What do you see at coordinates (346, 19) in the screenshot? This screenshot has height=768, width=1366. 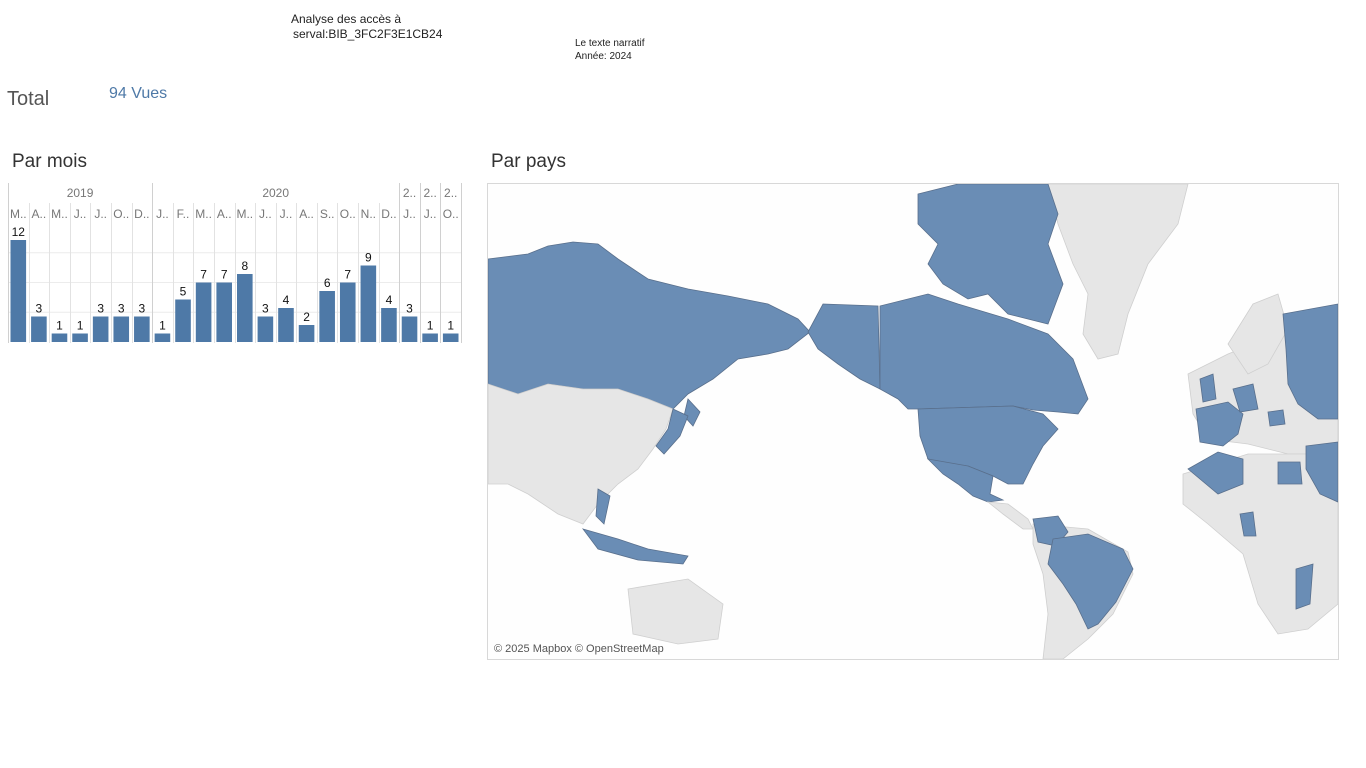 I see `report-title-line1: Analyse des accès à` at bounding box center [346, 19].